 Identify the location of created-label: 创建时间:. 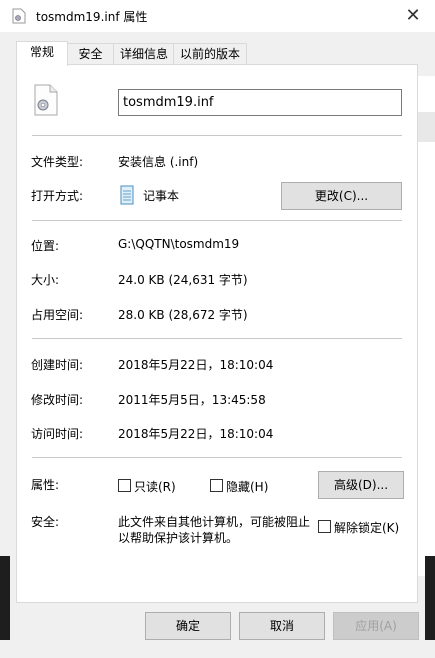
(57, 365).